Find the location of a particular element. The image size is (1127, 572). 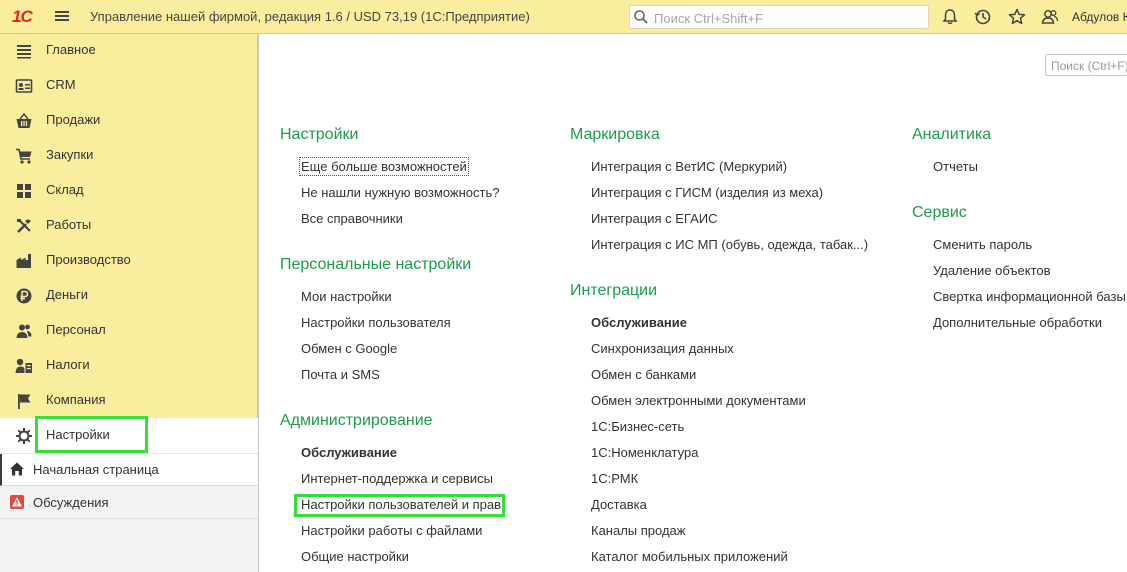

link-edi-exchange: Обмен электронными документами is located at coordinates (698, 400).